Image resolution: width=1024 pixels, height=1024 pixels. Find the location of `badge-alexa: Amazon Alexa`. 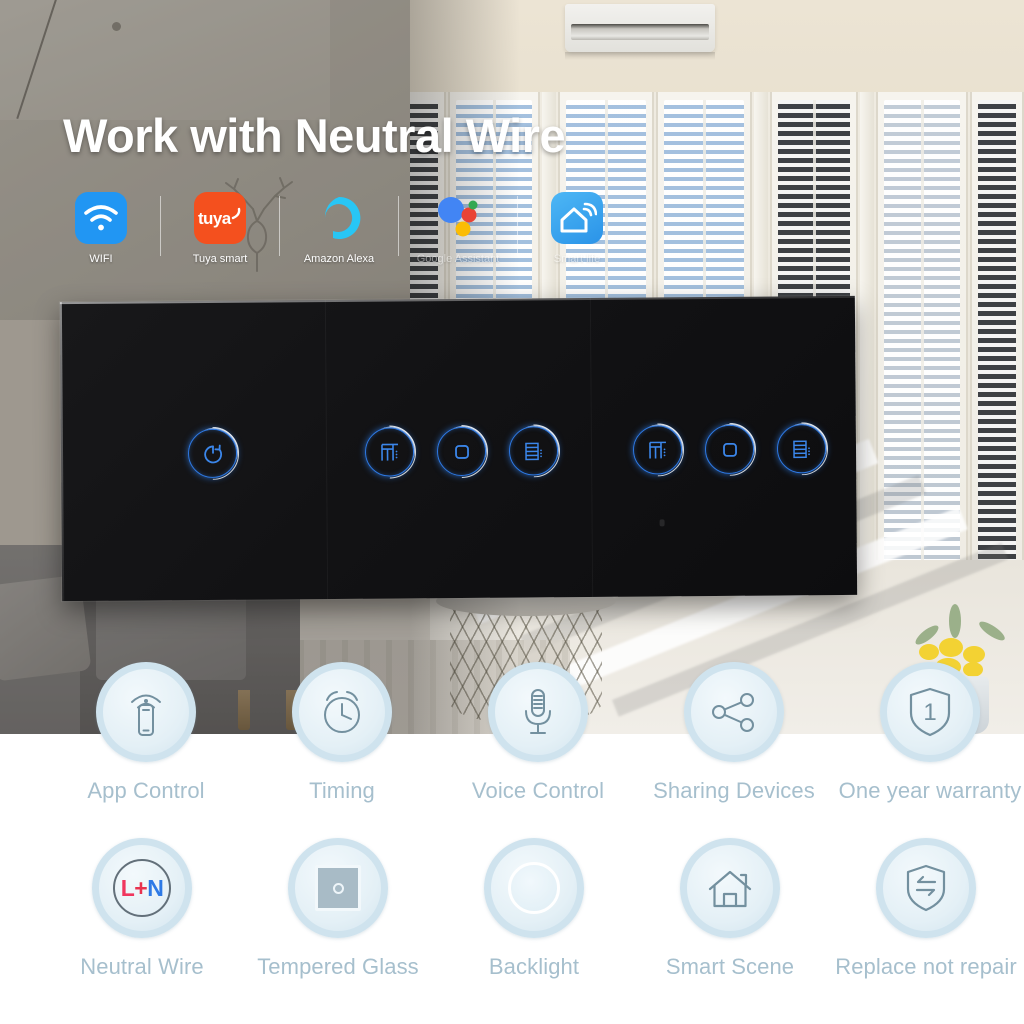

badge-alexa: Amazon Alexa is located at coordinates (339, 228).